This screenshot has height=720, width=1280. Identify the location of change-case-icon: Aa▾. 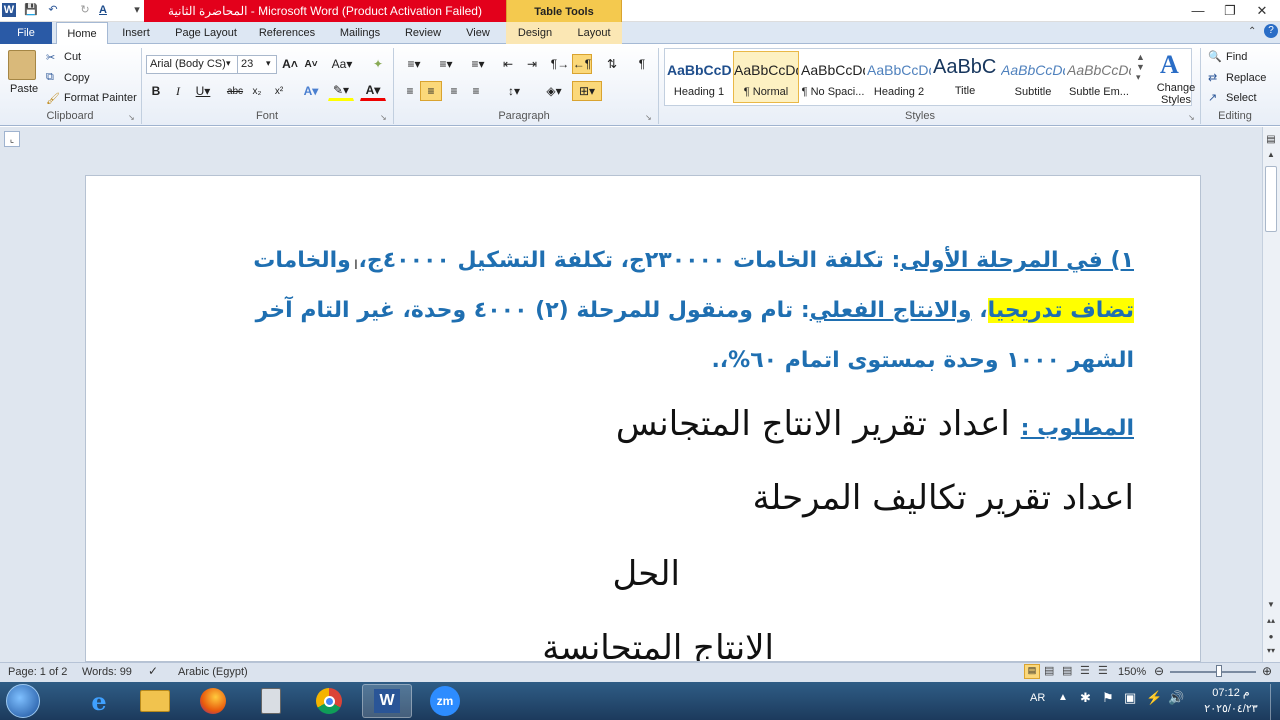
(342, 64).